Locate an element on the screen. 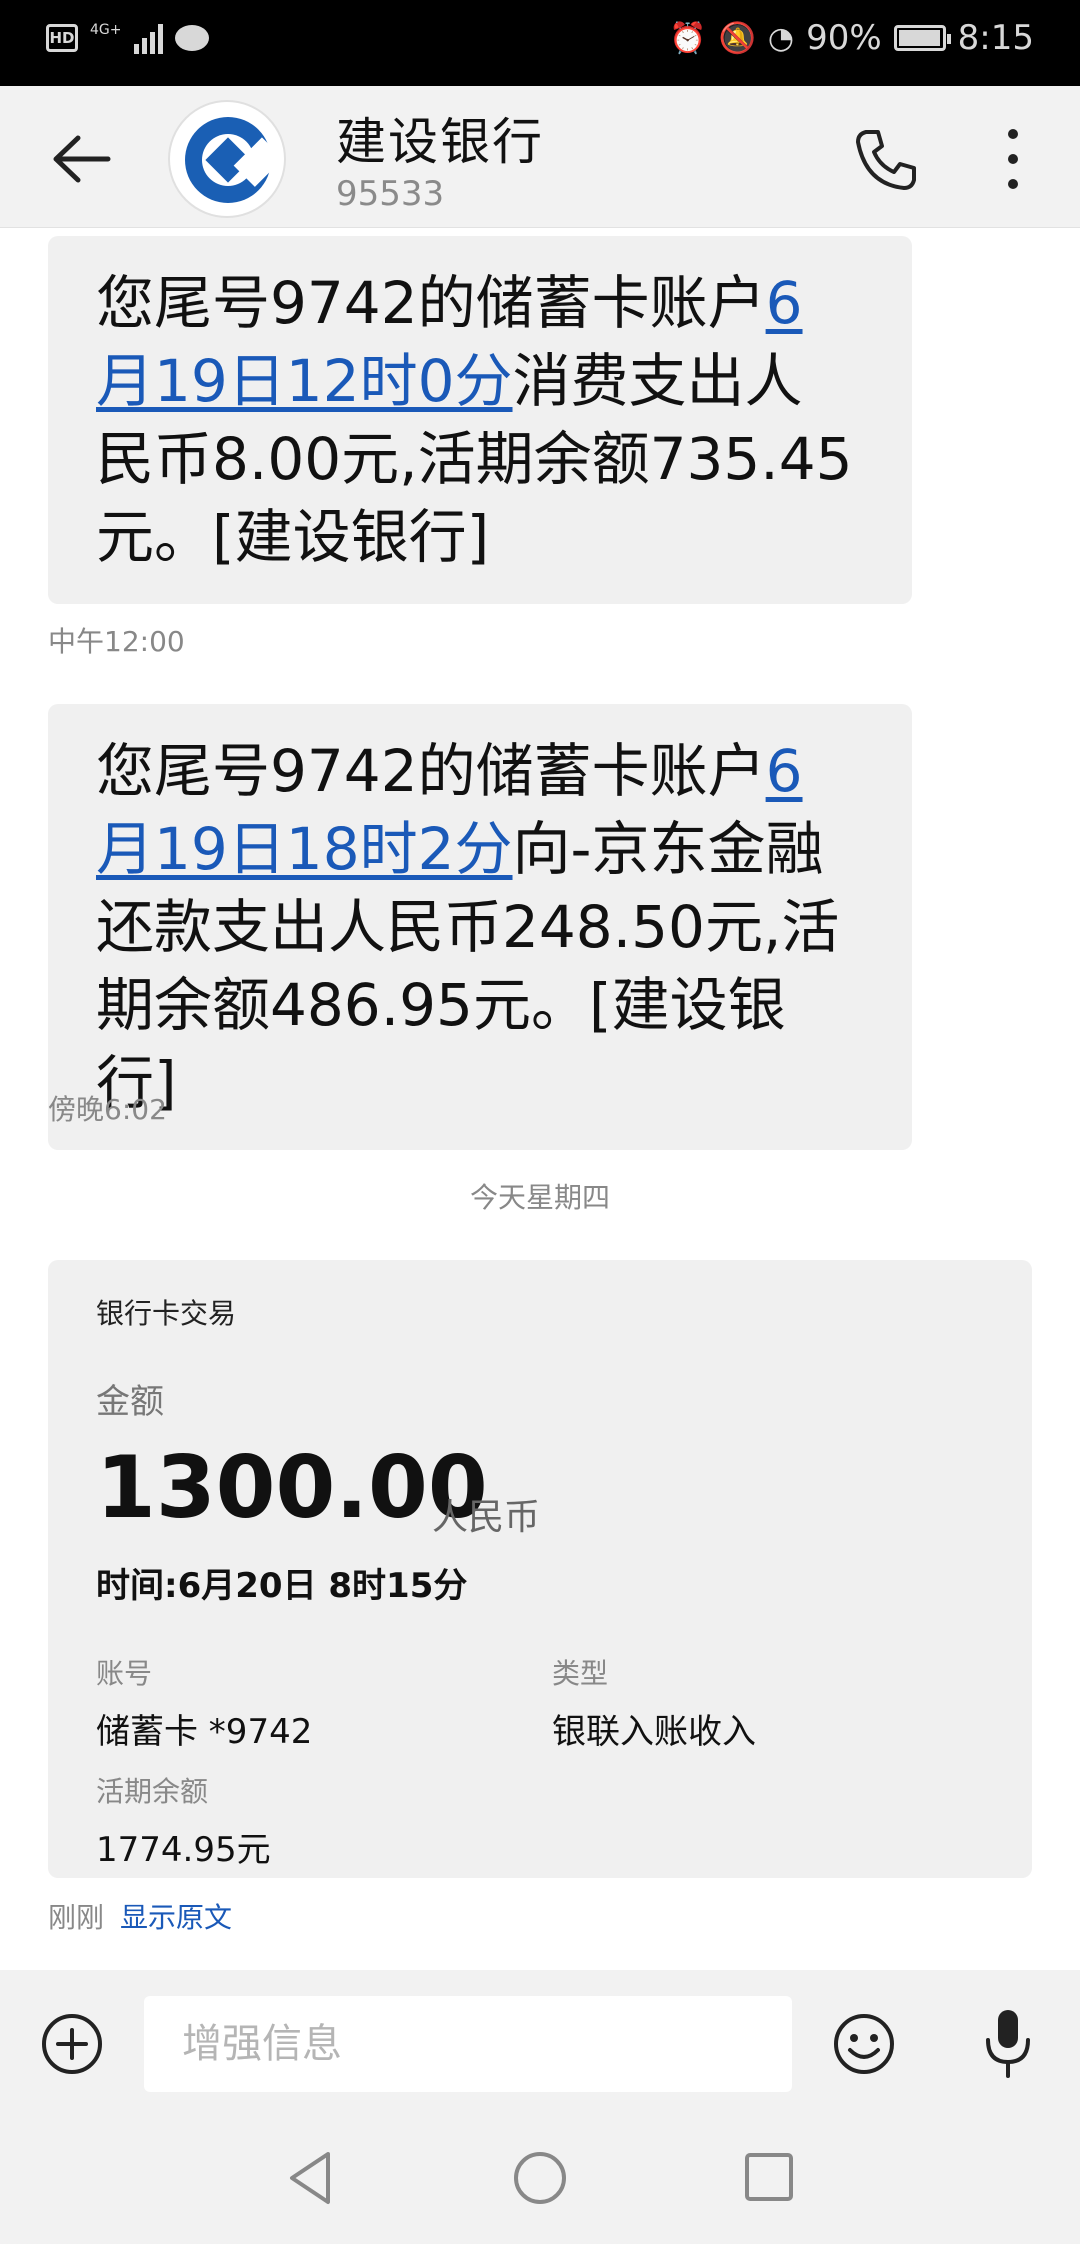 Image resolution: width=1080 pixels, height=2244 pixels. date-link: 月19日18时2分 is located at coordinates (304, 849).